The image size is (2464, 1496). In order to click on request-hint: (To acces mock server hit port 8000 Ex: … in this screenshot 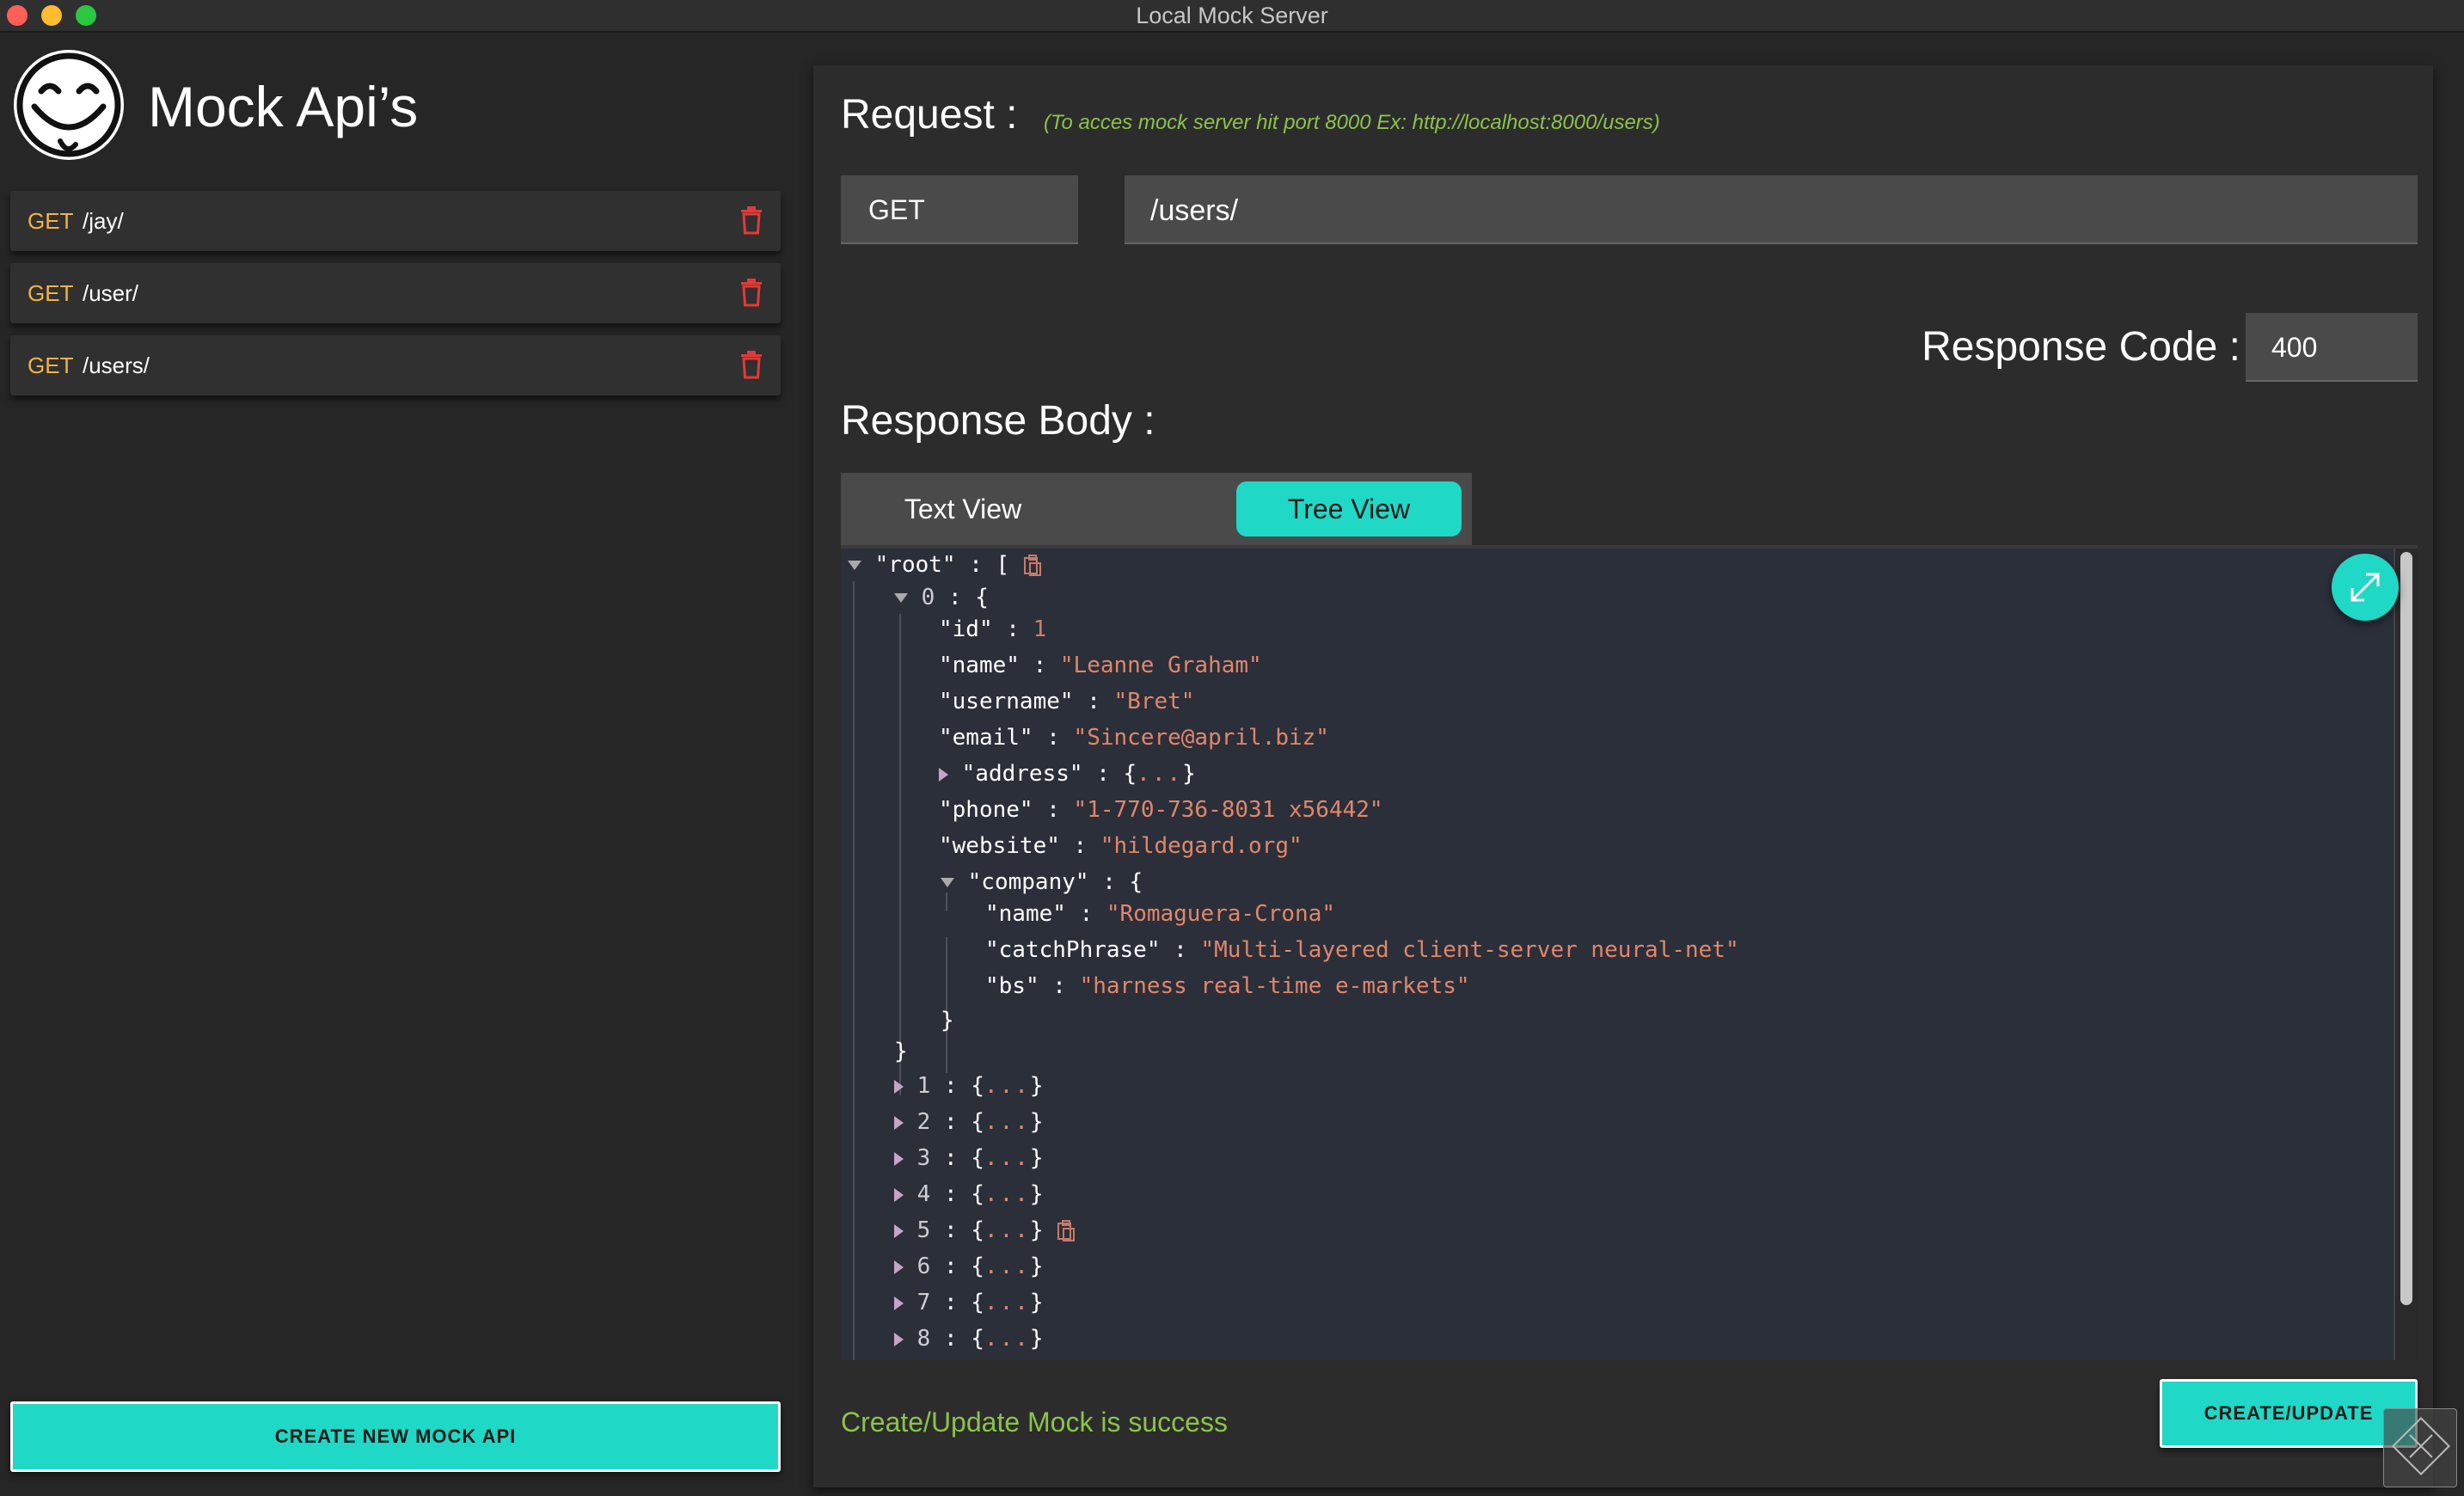, I will do `click(1352, 122)`.